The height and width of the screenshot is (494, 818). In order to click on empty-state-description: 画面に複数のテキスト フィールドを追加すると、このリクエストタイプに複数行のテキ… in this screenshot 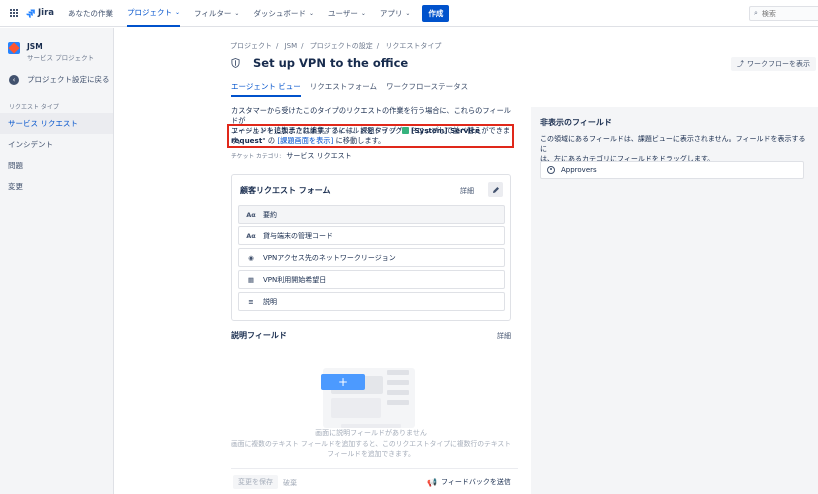, I will do `click(371, 449)`.